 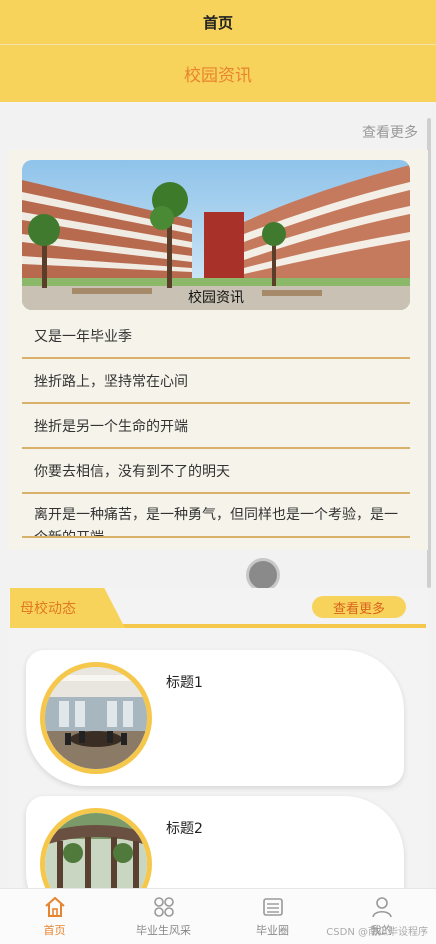 I want to click on campus-news-banner: 校园资讯, so click(x=218, y=73).